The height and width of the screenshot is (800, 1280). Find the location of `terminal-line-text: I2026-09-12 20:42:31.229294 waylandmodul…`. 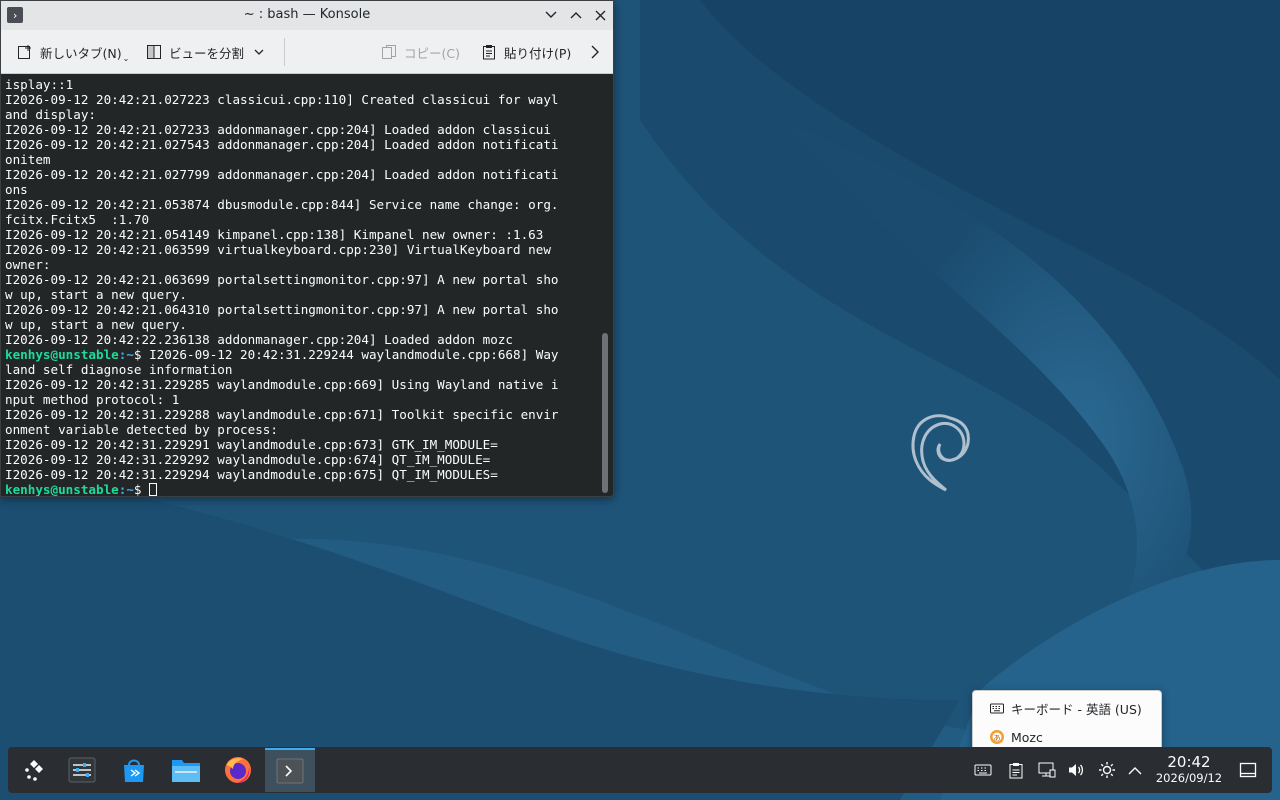

terminal-line-text: I2026-09-12 20:42:31.229294 waylandmodul… is located at coordinates (251, 474).